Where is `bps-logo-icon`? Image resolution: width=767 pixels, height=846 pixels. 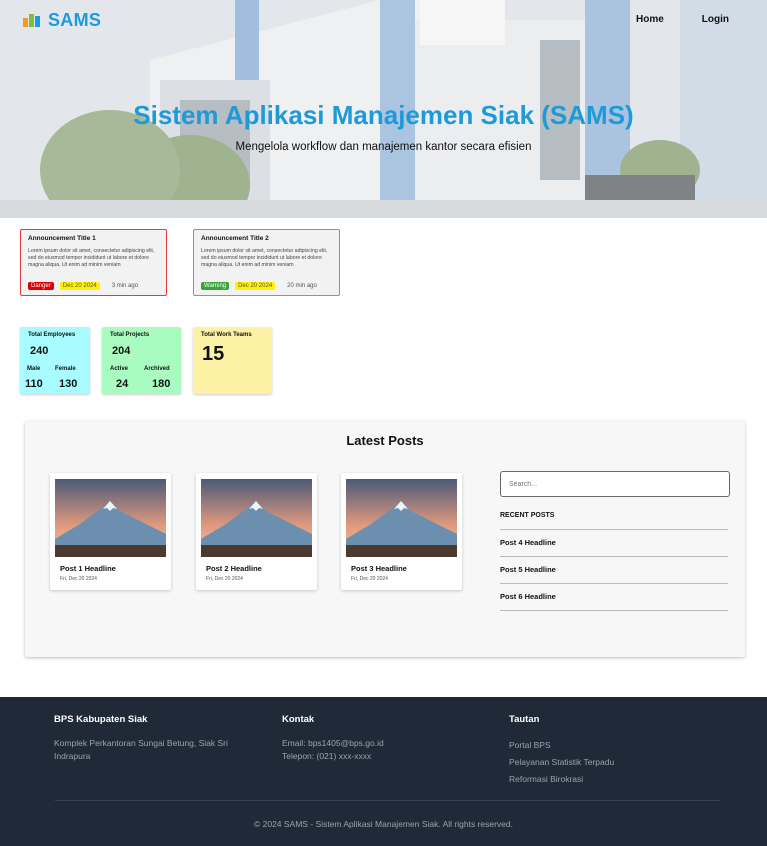 bps-logo-icon is located at coordinates (31, 20).